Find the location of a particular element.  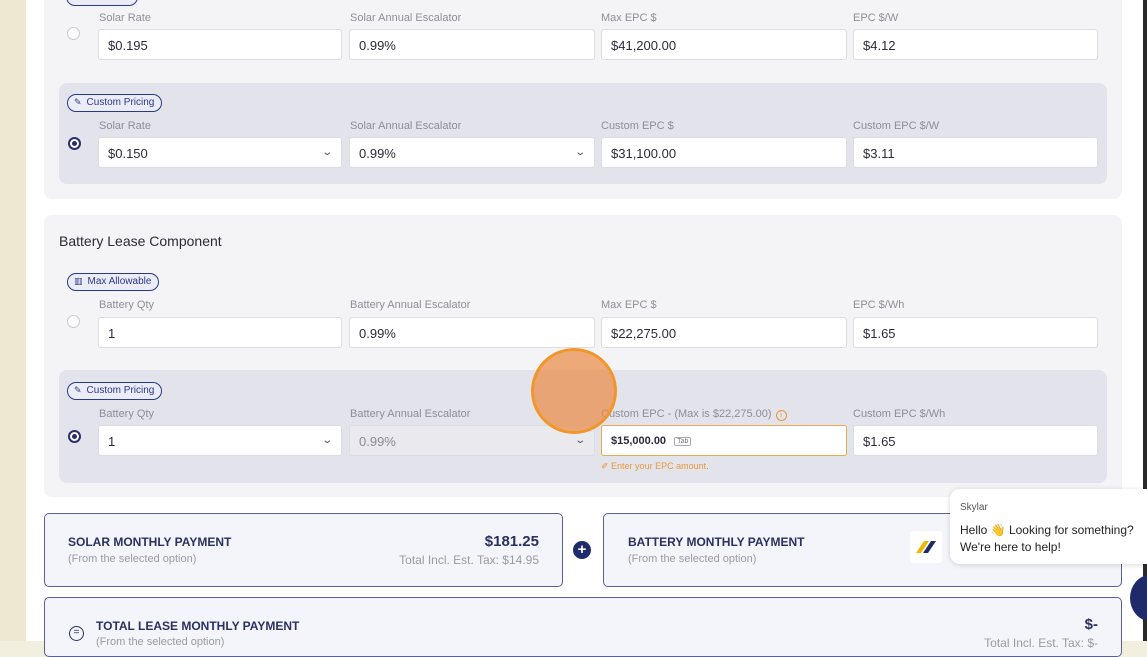

custom-epc-input: $15,000.00 Tab is located at coordinates (724, 440).